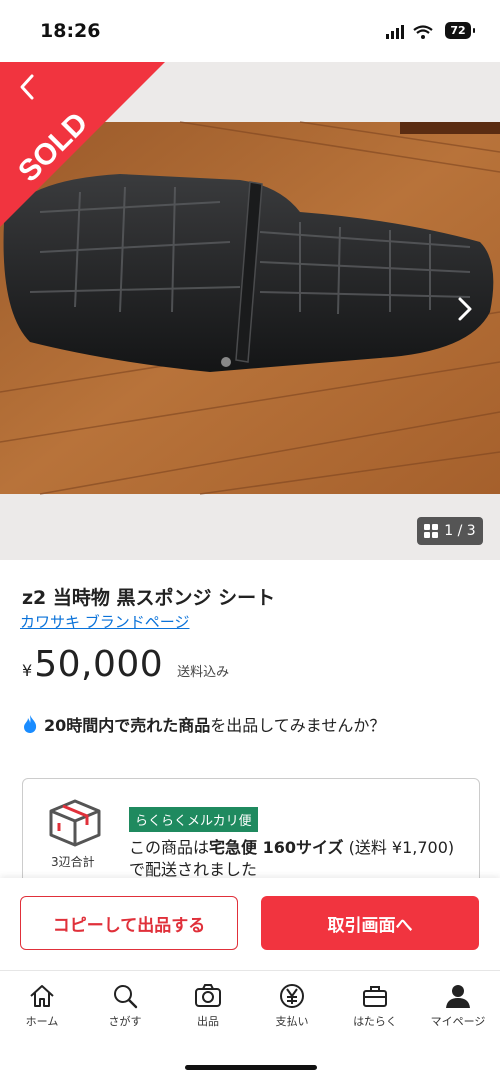 This screenshot has height=1081, width=500. I want to click on action-bar: コピーして出品する 取引画面へ, so click(250, 924).